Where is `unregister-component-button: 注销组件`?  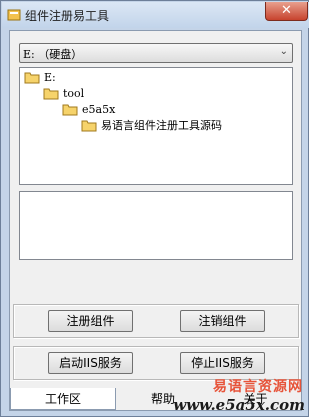 unregister-component-button: 注销组件 is located at coordinates (222, 321).